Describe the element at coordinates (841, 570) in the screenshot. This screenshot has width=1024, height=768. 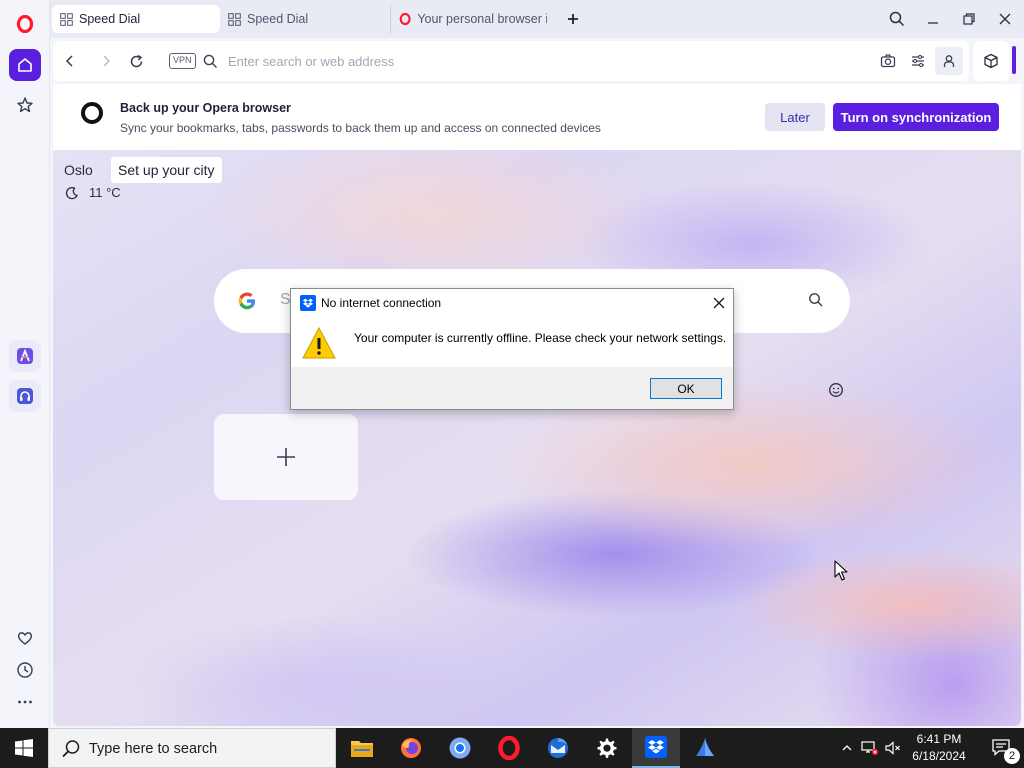
I see `mouse-cursor-icon` at that location.